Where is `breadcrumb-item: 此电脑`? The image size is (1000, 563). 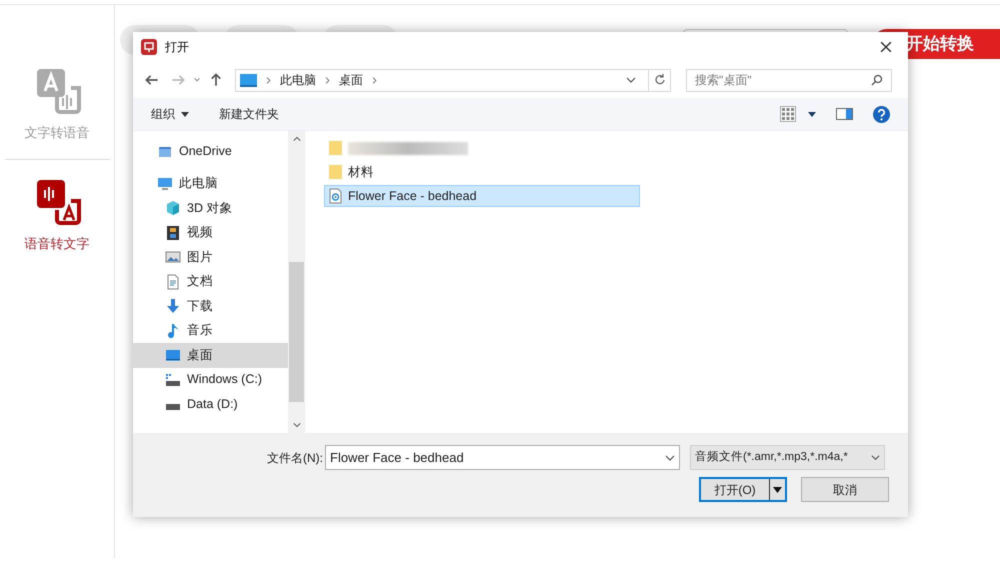 breadcrumb-item: 此电脑 is located at coordinates (298, 80).